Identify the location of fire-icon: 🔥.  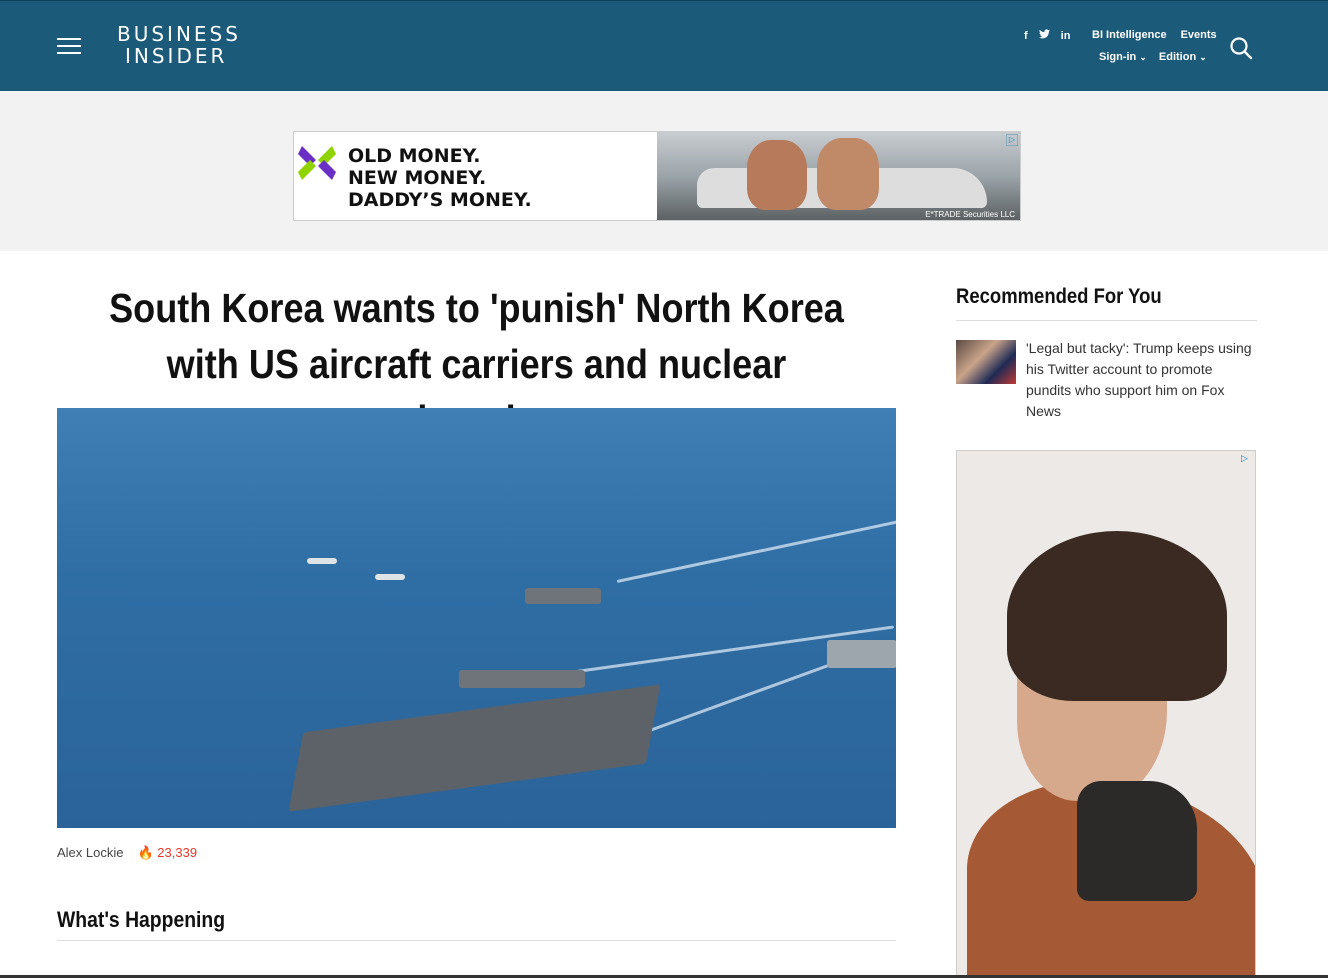
(145, 852).